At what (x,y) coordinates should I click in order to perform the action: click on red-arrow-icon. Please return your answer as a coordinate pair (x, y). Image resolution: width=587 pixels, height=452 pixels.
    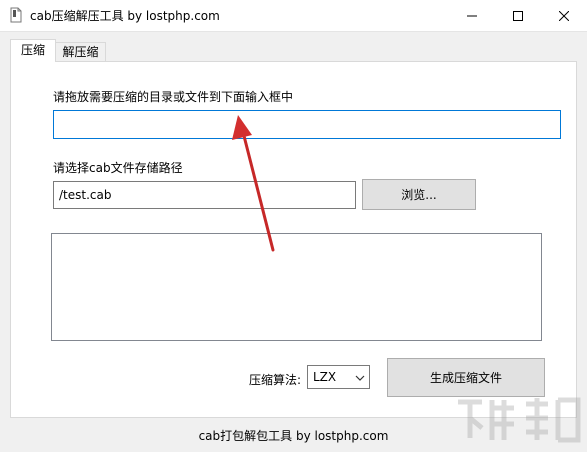
    Looking at the image, I should click on (253, 183).